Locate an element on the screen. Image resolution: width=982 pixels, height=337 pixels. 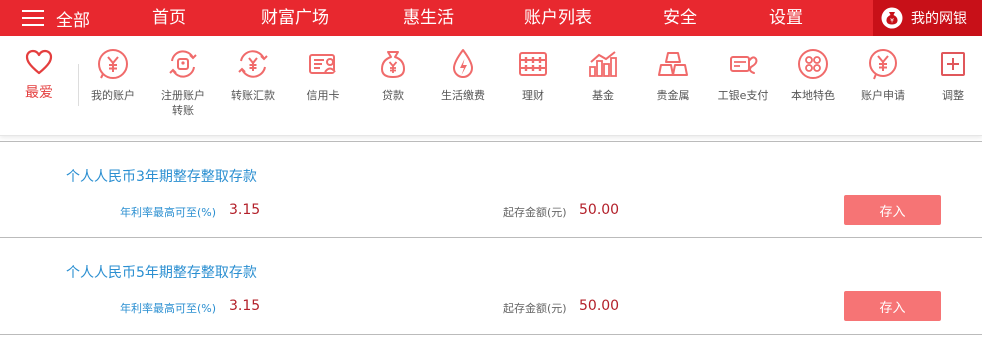
favorites-button: 最爱 is located at coordinates (39, 75).